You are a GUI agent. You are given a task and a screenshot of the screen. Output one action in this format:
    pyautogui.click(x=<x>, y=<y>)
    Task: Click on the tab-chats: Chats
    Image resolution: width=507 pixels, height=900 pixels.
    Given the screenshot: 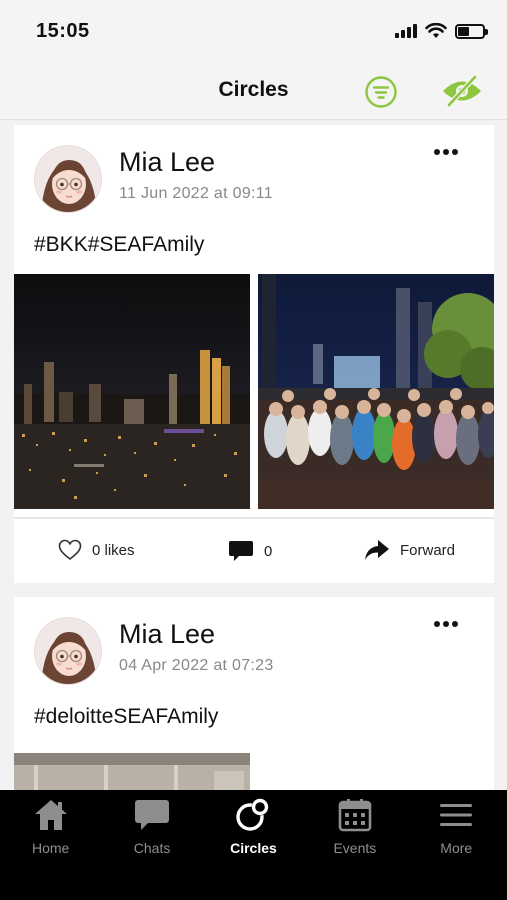 What is the action you would take?
    pyautogui.click(x=152, y=848)
    